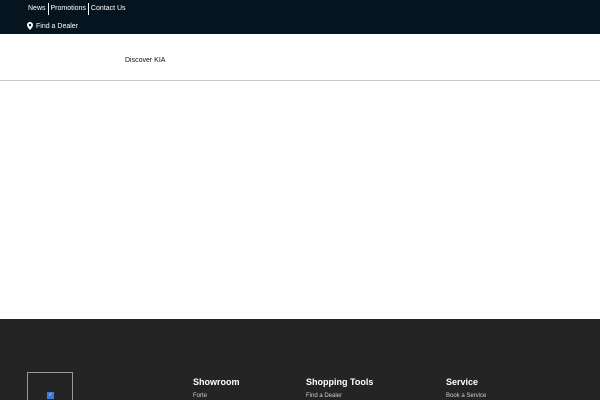 The width and height of the screenshot is (600, 400). I want to click on find-a-dealer-label: Find a Dealer, so click(57, 26).